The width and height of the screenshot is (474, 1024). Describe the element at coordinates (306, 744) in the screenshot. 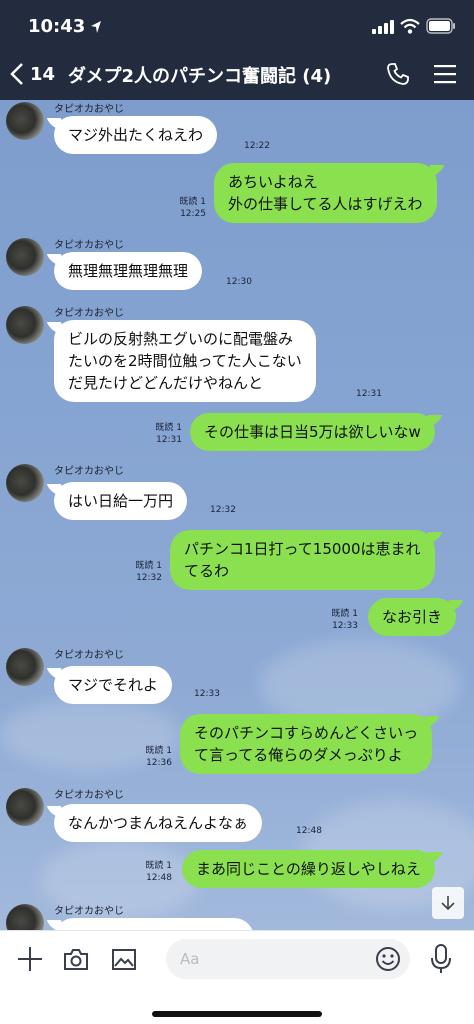

I see `outgoing-message: そのパチンコすらめんどくさいっ て言ってる俺らのダメっぷりよ` at that location.